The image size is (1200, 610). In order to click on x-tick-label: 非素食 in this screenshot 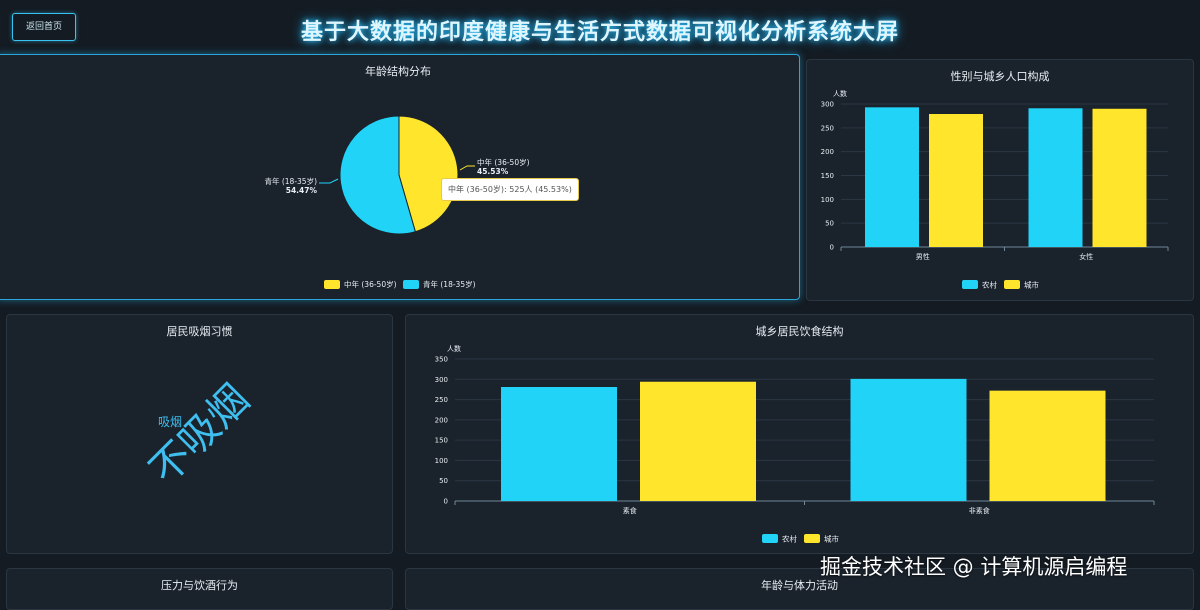, I will do `click(979, 510)`.